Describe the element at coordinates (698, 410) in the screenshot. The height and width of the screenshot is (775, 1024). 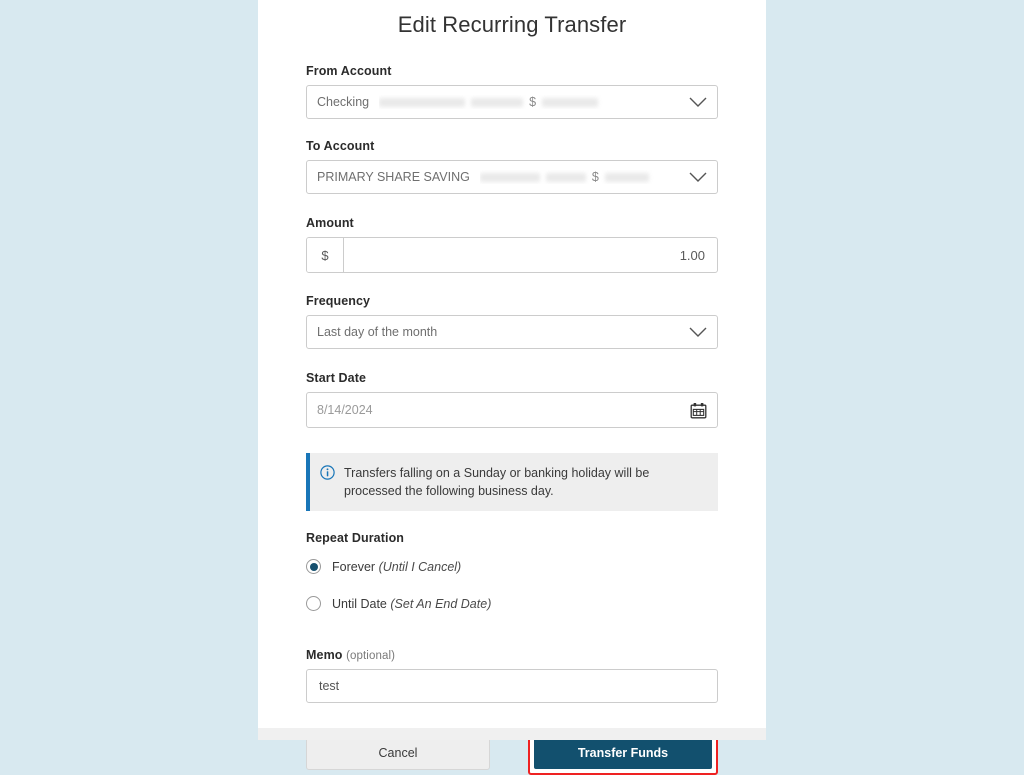
I see `calendar-icon` at that location.